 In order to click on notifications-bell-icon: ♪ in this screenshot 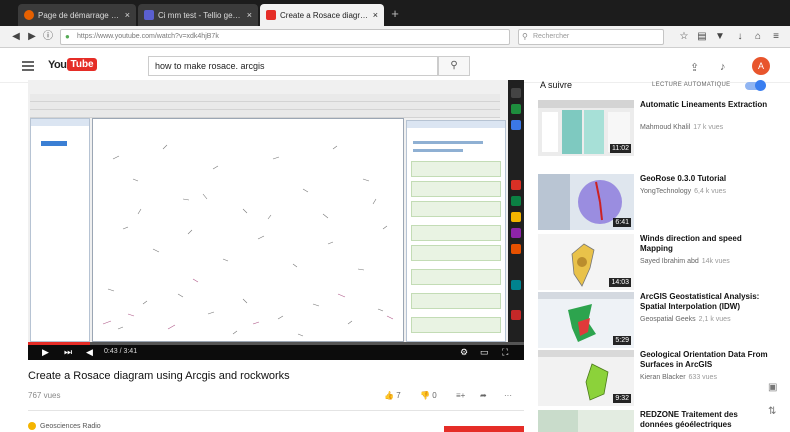, I will do `click(723, 67)`.